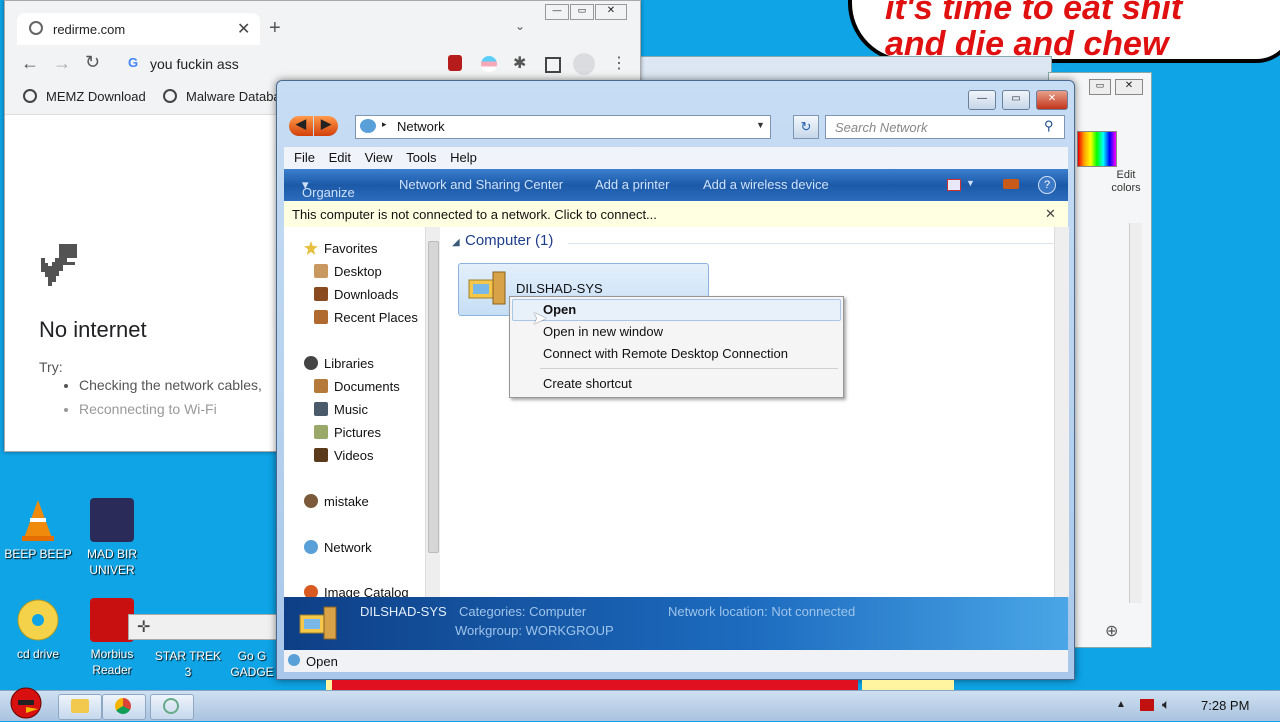 The height and width of the screenshot is (722, 1280). What do you see at coordinates (945, 127) in the screenshot?
I see `search-input: Search Network ⚲` at bounding box center [945, 127].